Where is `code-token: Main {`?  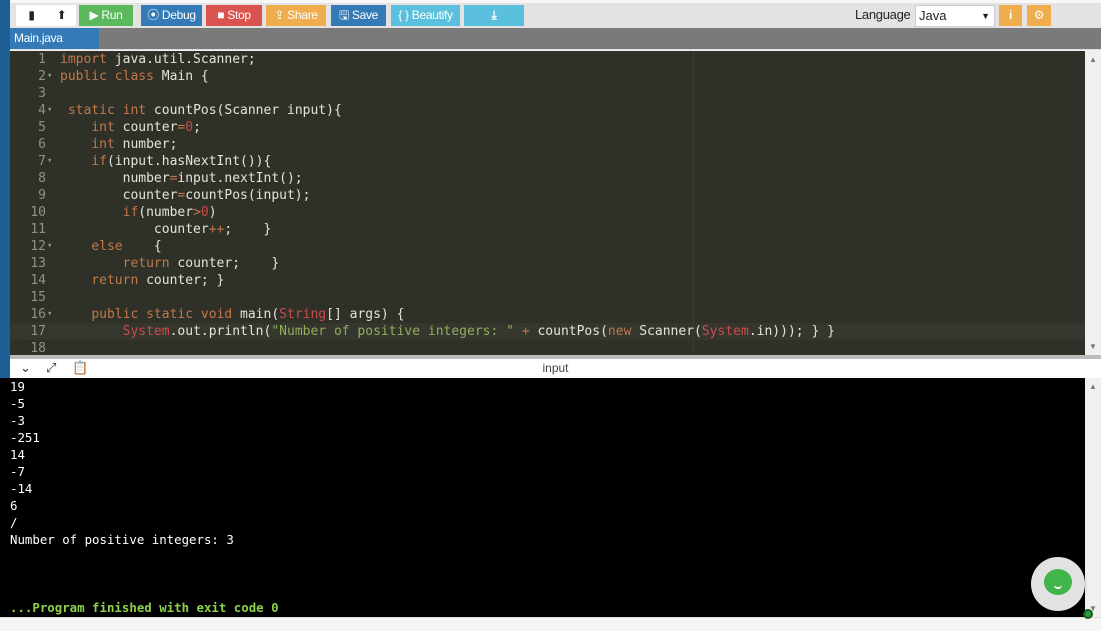 code-token: Main { is located at coordinates (181, 76).